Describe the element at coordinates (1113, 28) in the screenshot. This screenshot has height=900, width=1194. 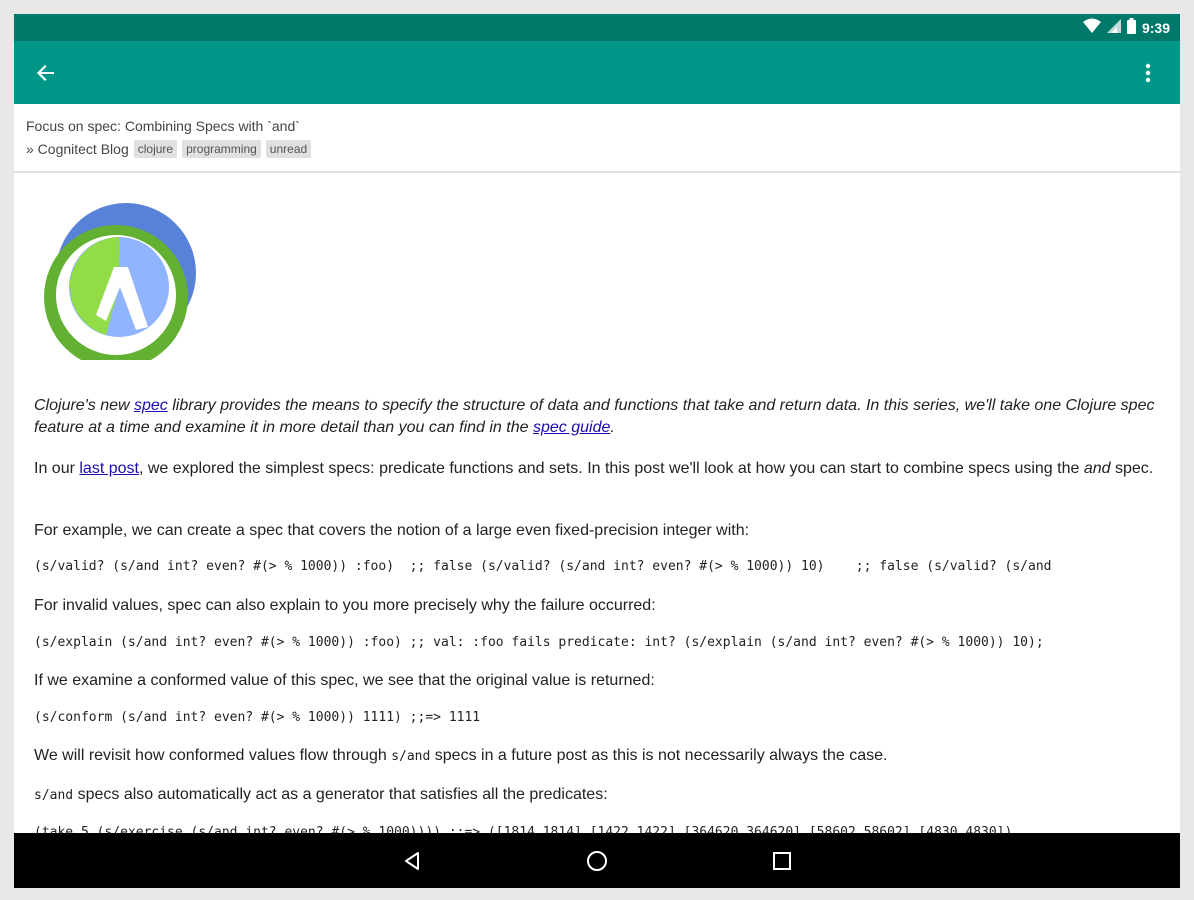
I see `signal-icon` at that location.